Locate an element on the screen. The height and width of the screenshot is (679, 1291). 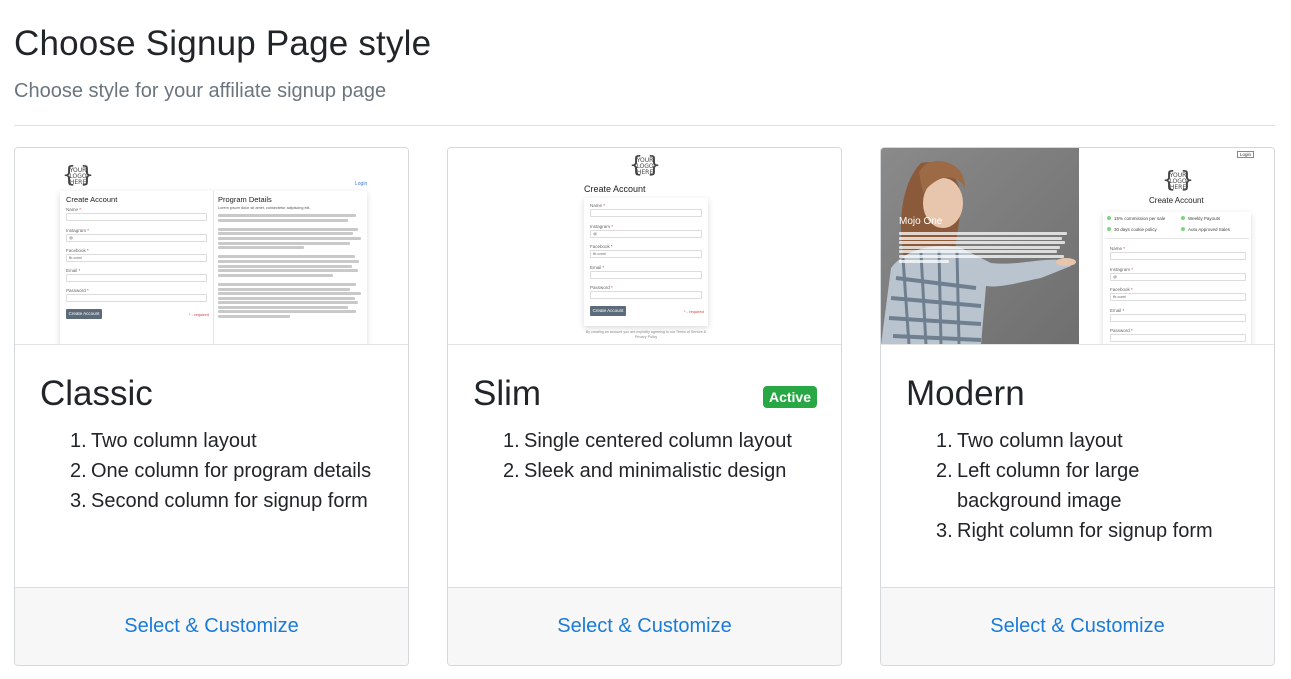
card-title: Slim is located at coordinates (507, 393).